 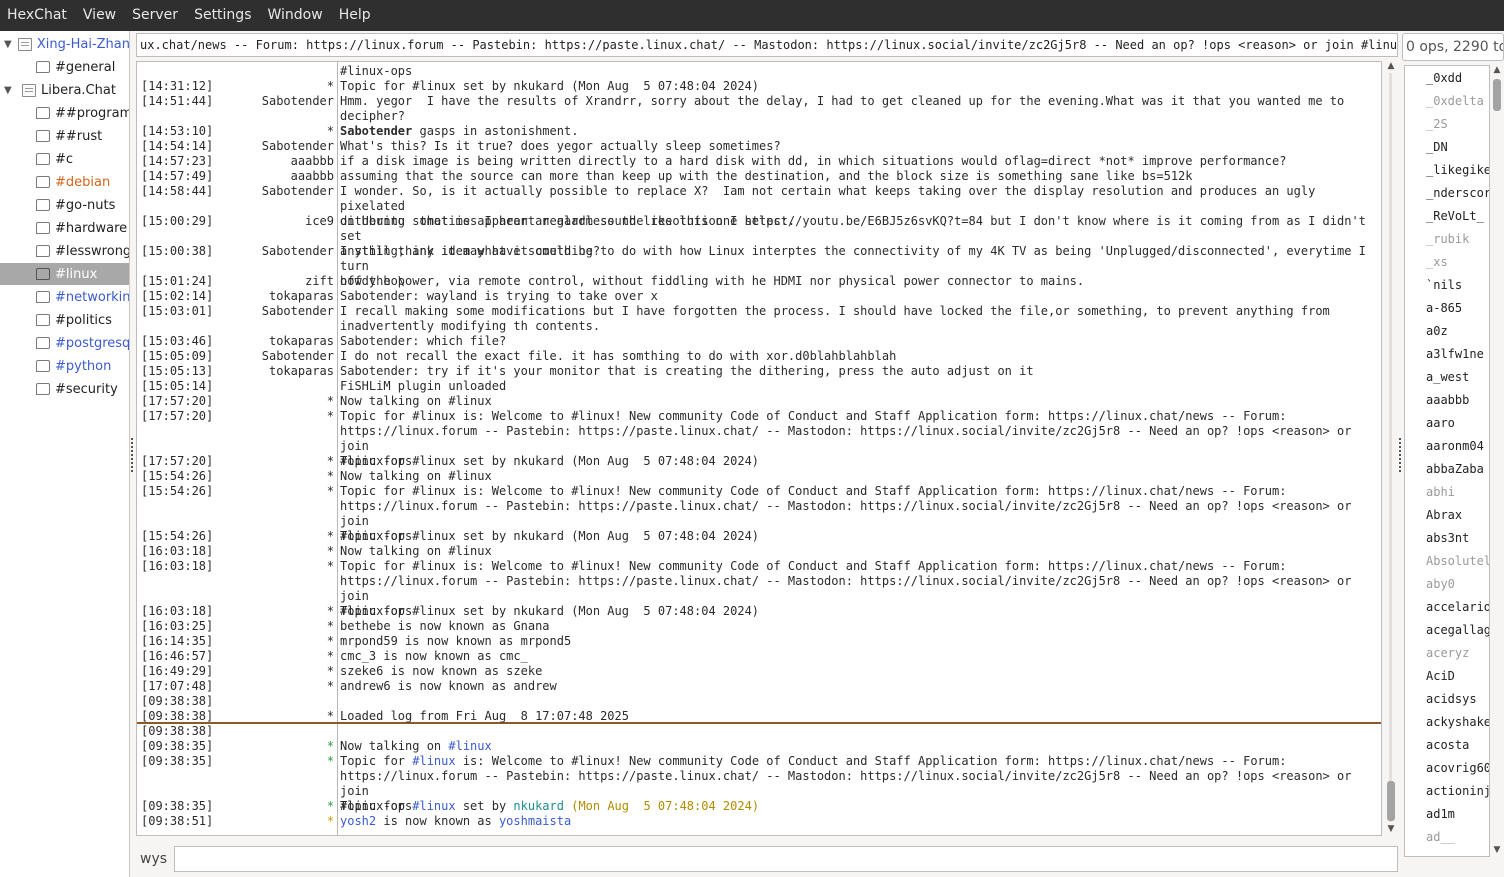 What do you see at coordinates (1447, 285) in the screenshot?
I see `user-list-item: `nils` at bounding box center [1447, 285].